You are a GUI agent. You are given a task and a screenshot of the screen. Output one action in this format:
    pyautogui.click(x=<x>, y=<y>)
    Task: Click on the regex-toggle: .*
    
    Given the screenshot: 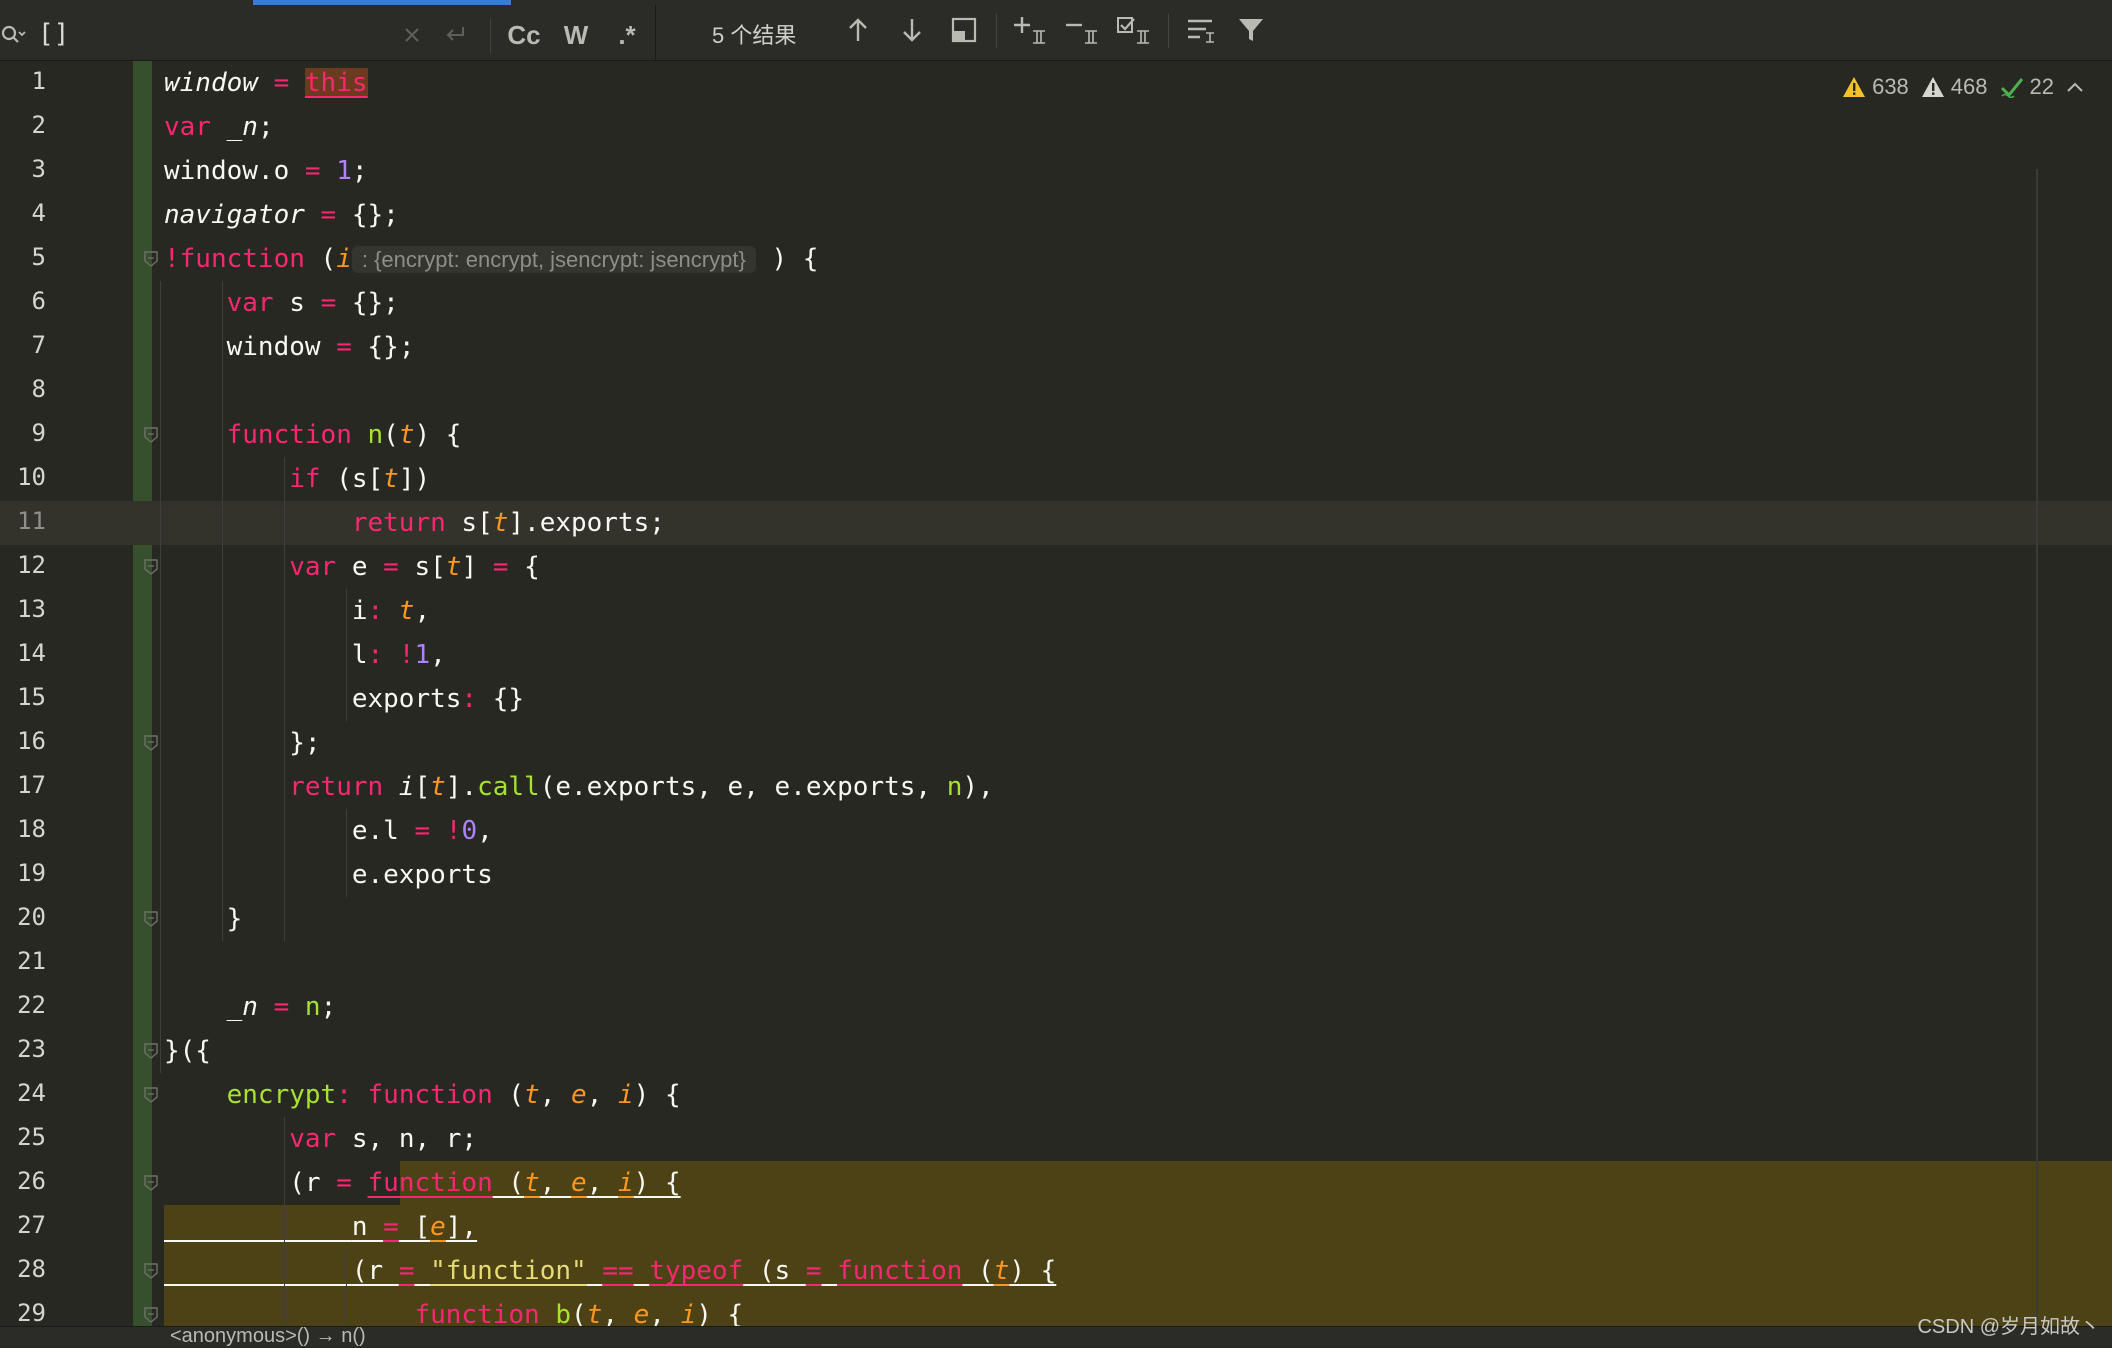 What is the action you would take?
    pyautogui.click(x=627, y=35)
    